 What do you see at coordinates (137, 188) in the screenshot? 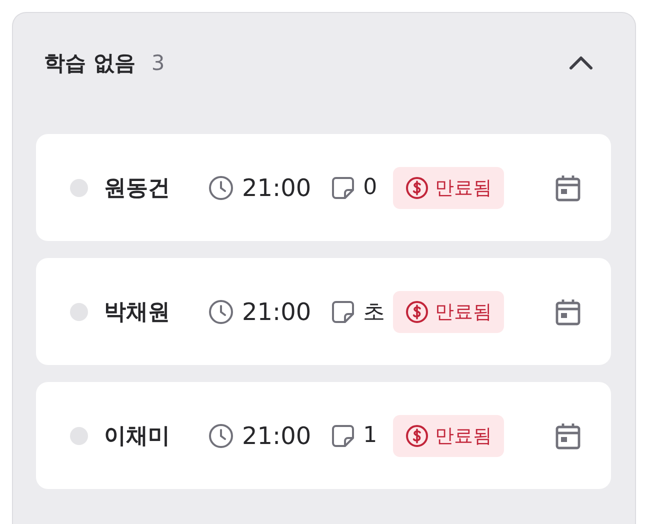
I see `student-name: 원동건` at bounding box center [137, 188].